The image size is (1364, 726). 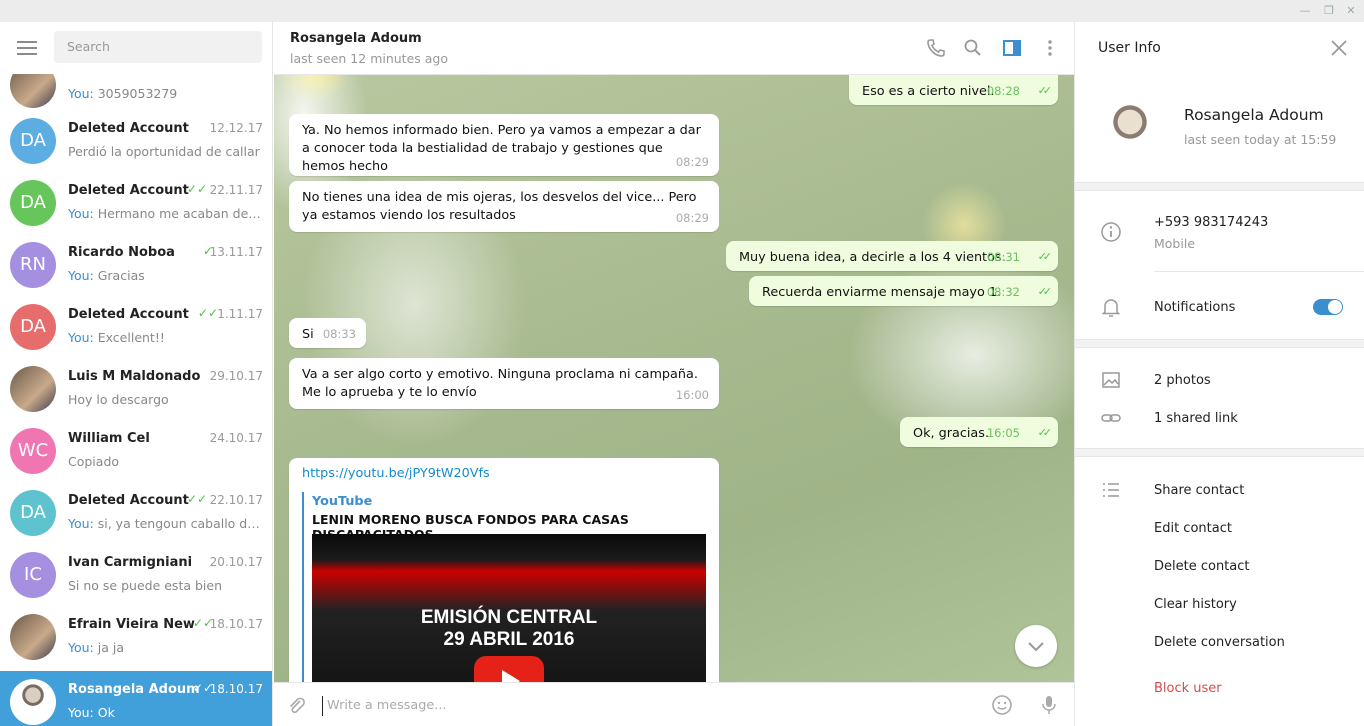 I want to click on link-site: YouTube, so click(x=342, y=501).